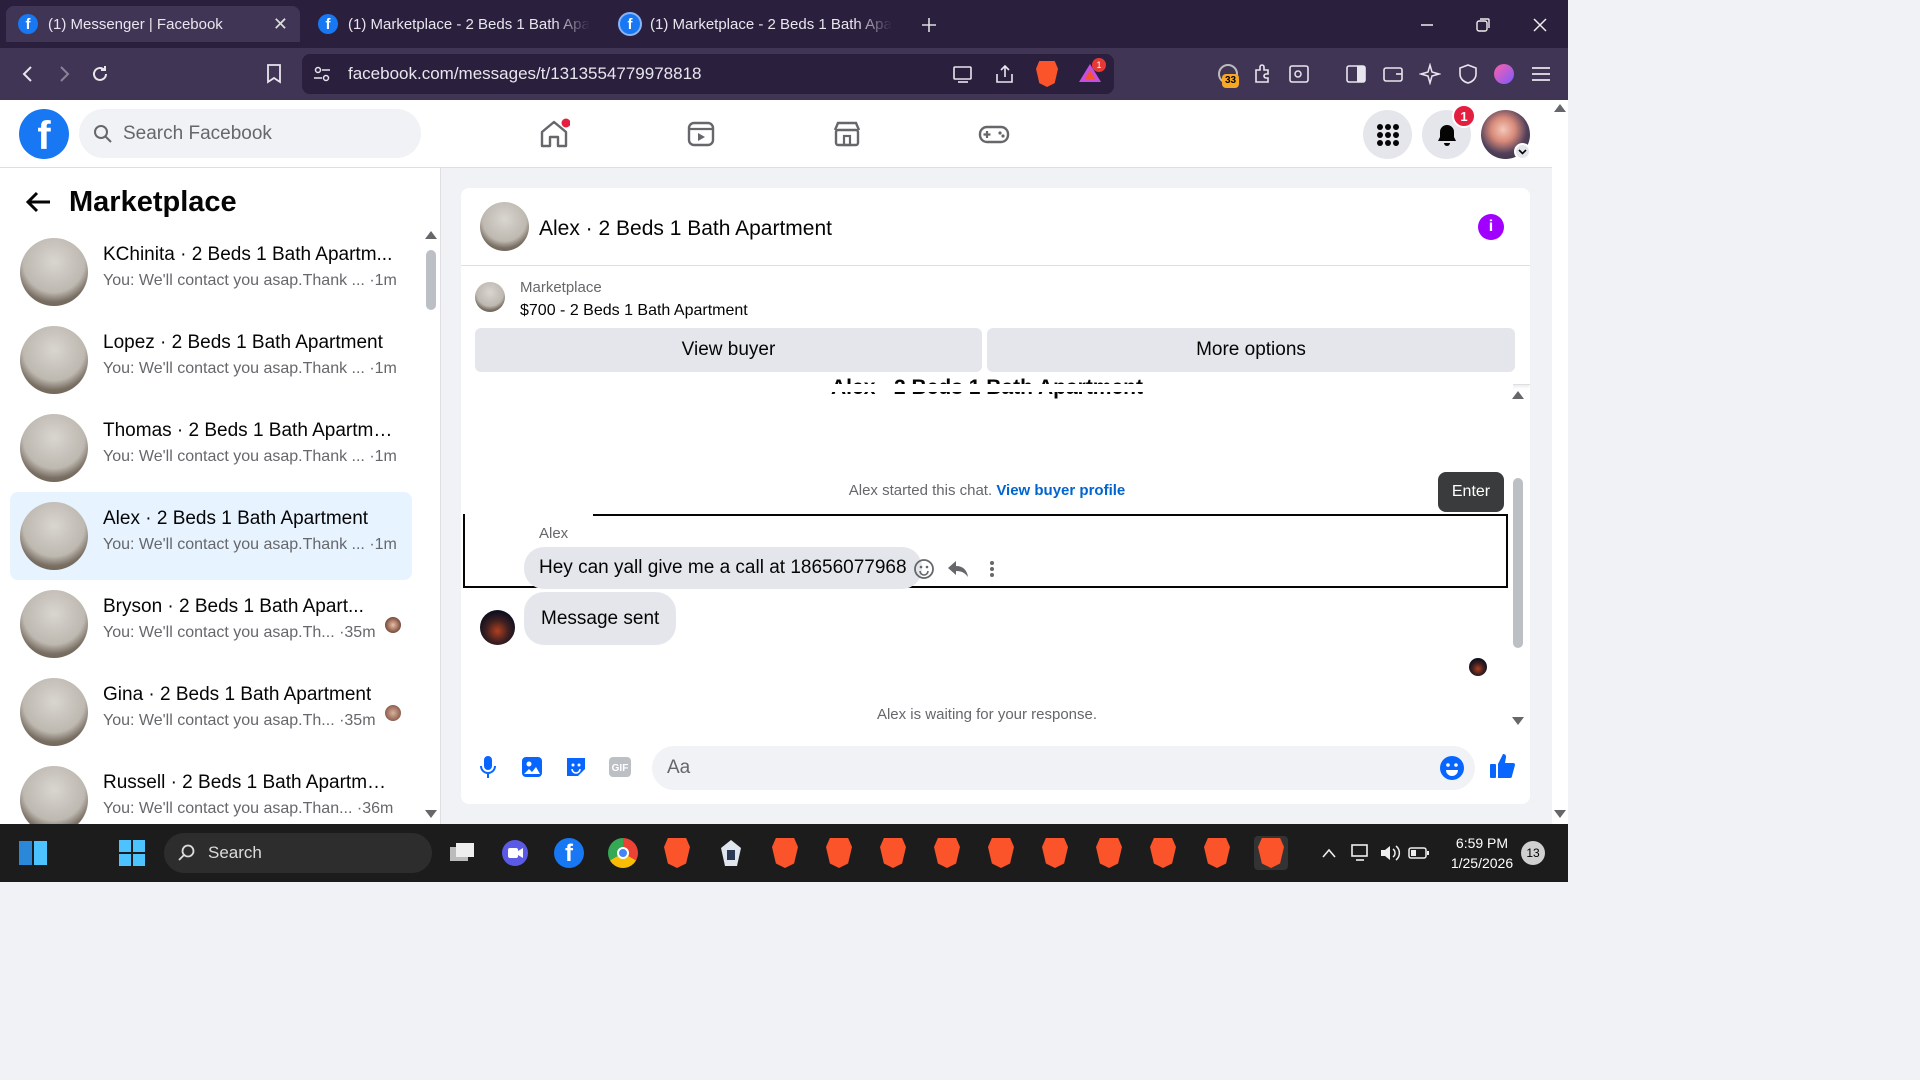  I want to click on account-avatar, so click(1506, 135).